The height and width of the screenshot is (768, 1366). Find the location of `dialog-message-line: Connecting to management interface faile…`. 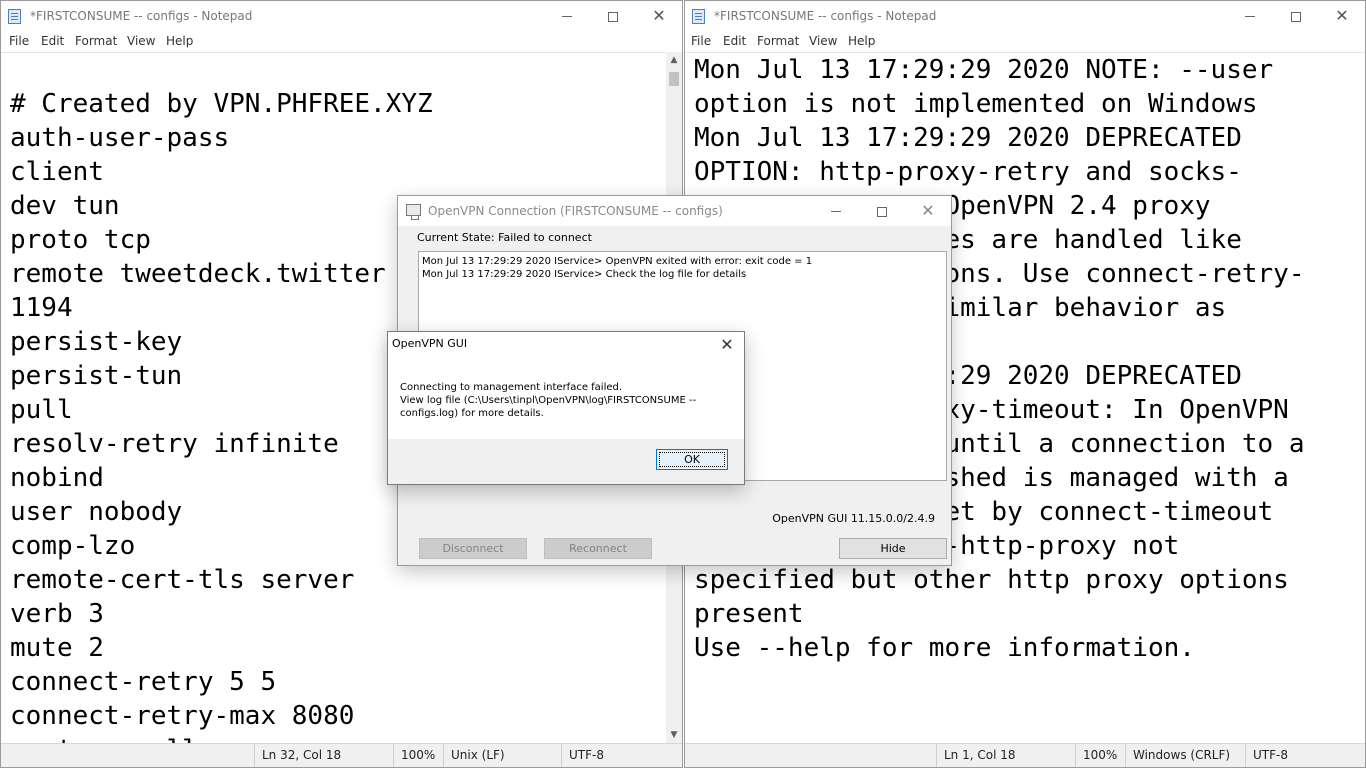

dialog-message-line: Connecting to management interface faile… is located at coordinates (511, 387).